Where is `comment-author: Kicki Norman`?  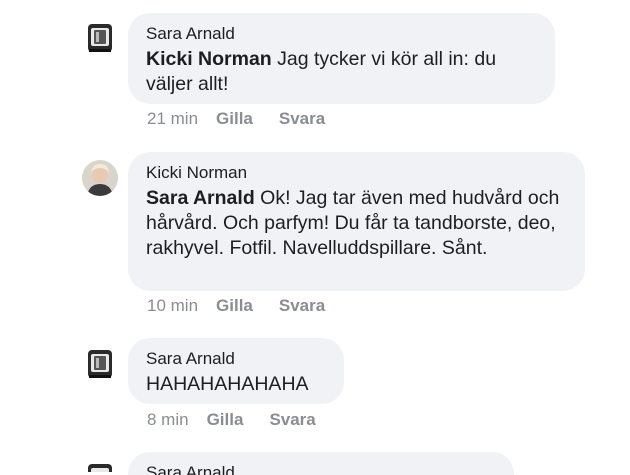
comment-author: Kicki Norman is located at coordinates (356, 173).